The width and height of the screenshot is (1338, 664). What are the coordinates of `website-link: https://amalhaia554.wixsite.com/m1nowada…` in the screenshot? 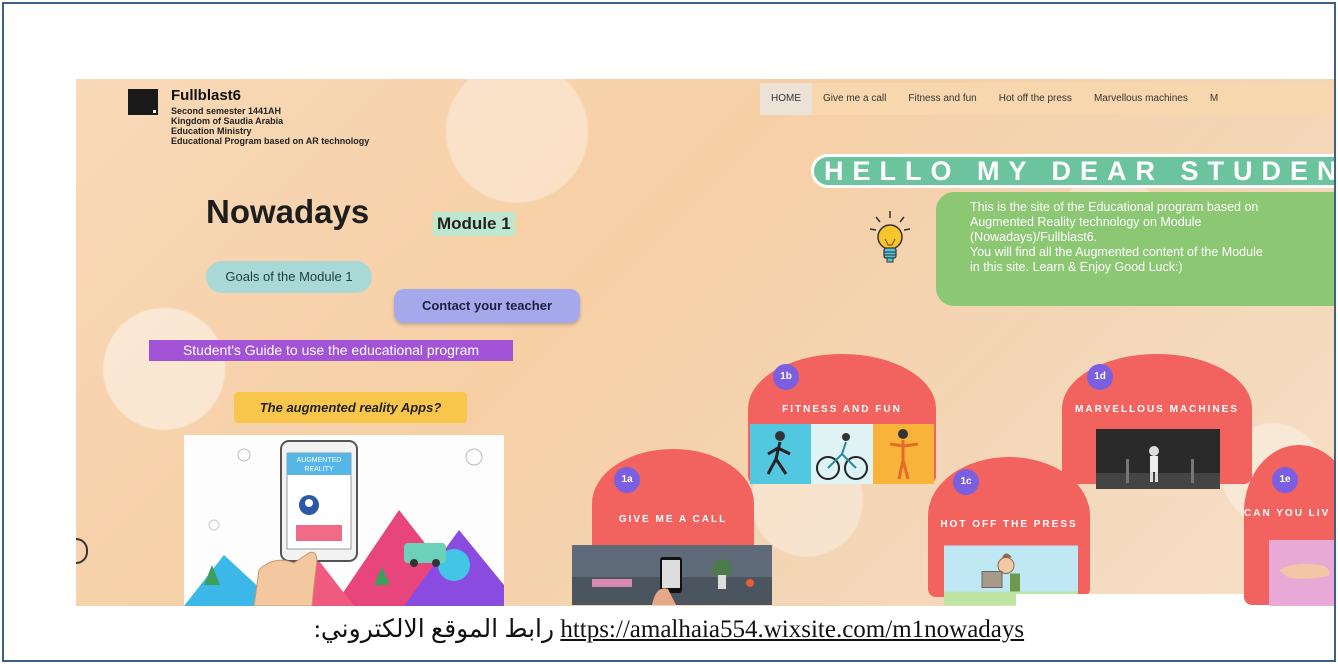 It's located at (792, 629).